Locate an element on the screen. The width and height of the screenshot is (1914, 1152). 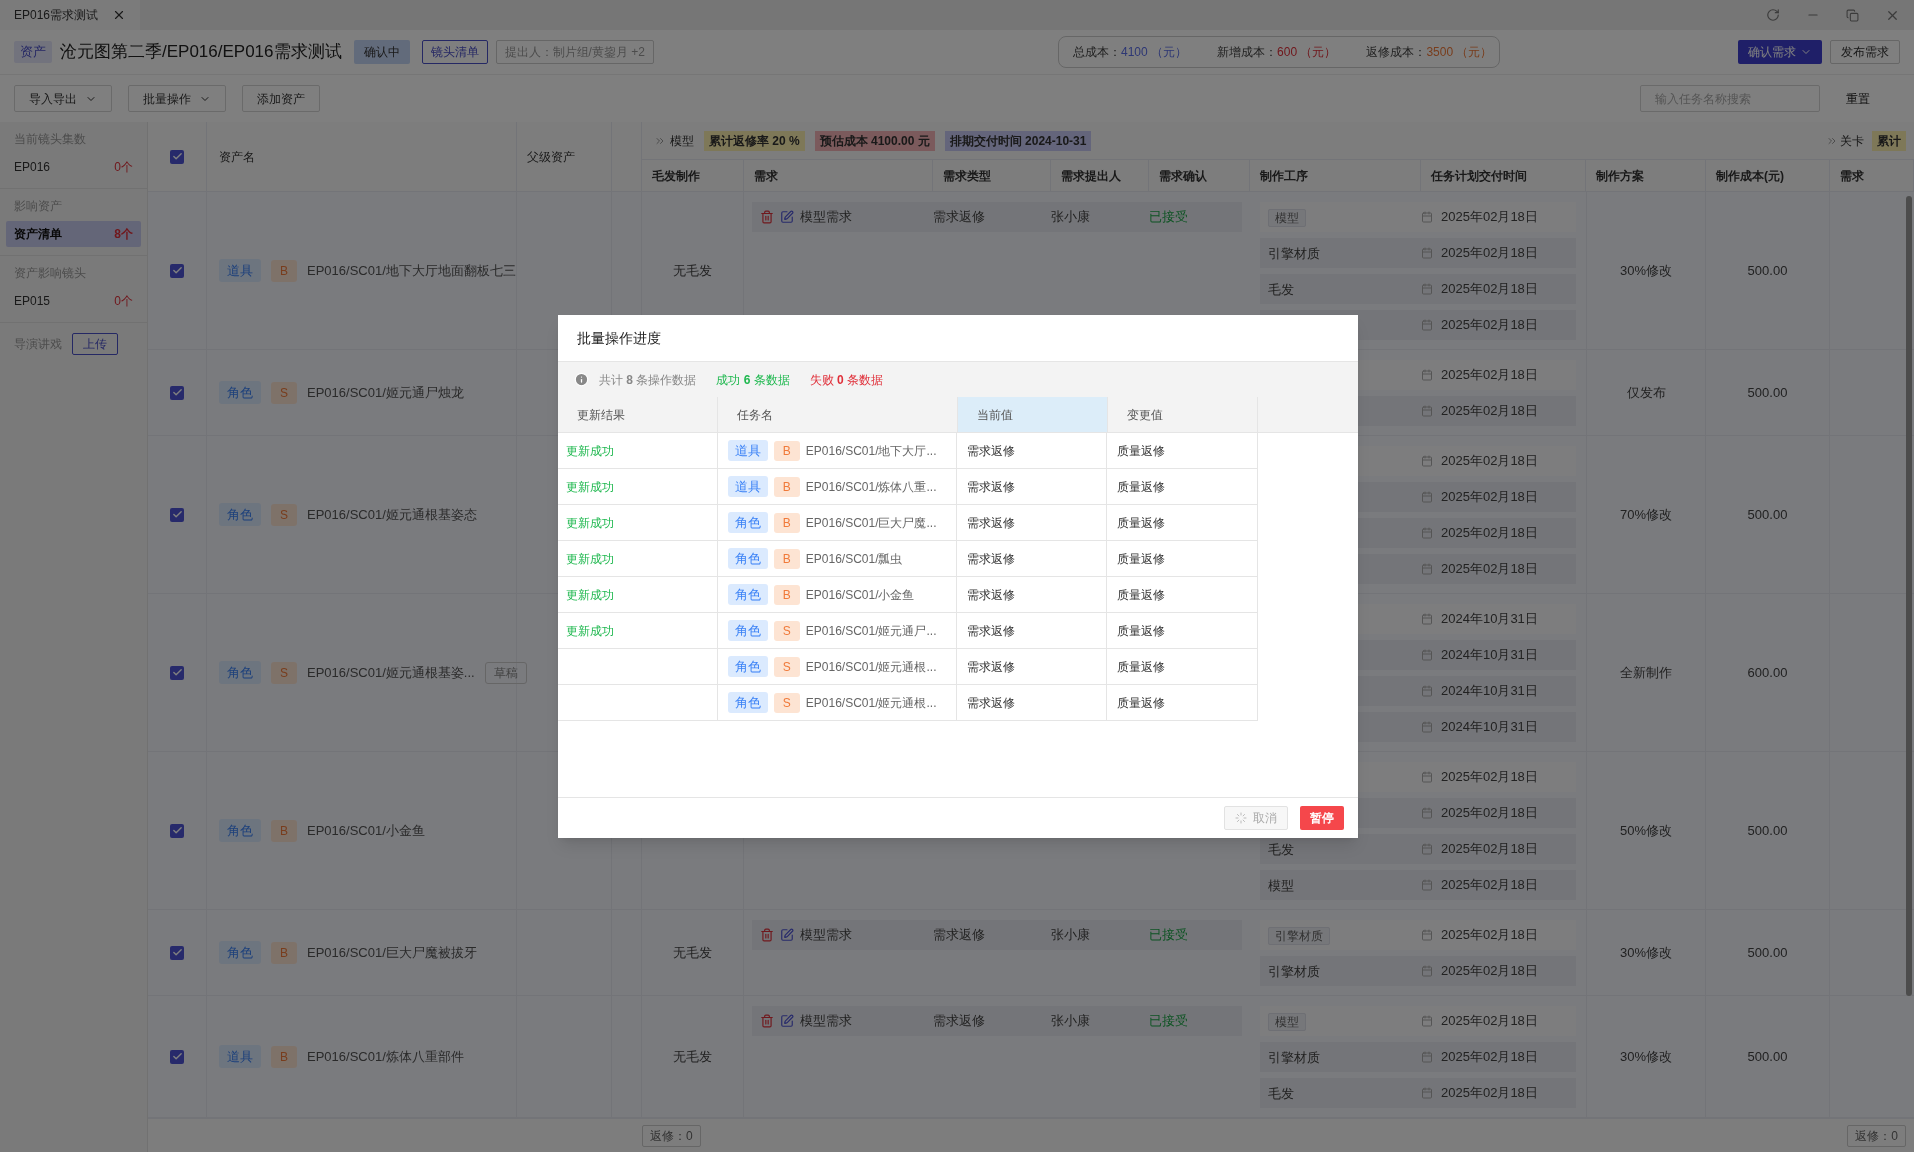
pause-button: 暂停 is located at coordinates (1322, 818).